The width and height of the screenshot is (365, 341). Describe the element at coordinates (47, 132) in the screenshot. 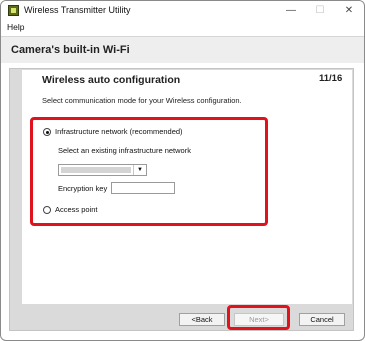

I see `infrastructure-radio` at that location.